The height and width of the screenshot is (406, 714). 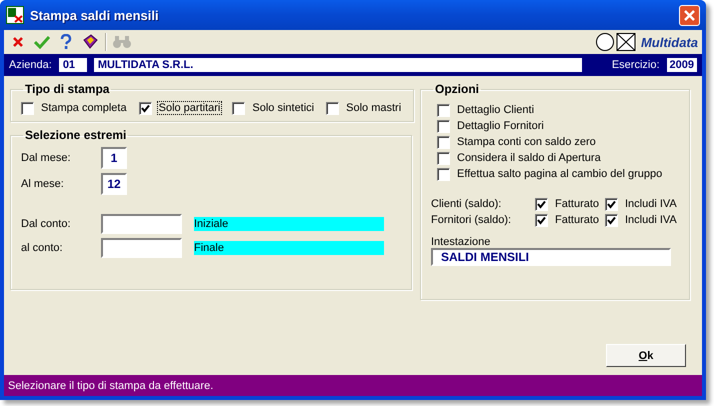 What do you see at coordinates (67, 89) in the screenshot?
I see `group-title: Tipo di stampa` at bounding box center [67, 89].